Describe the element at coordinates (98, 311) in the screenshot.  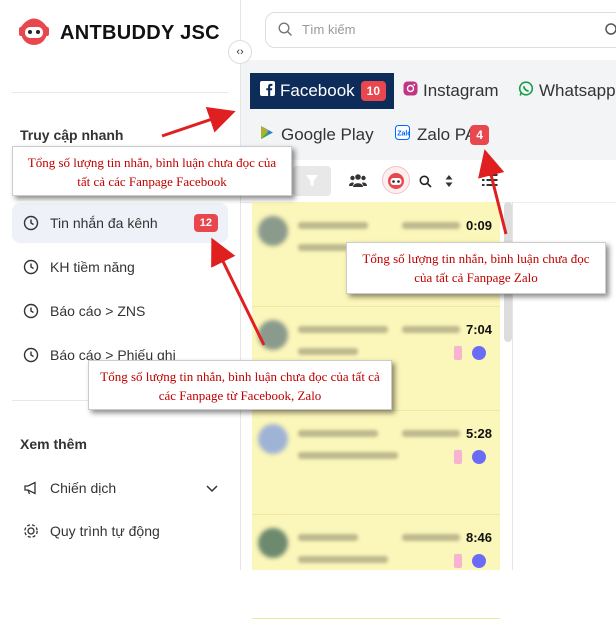
I see `sidebar-item-label: Báo cáo > ZNS` at that location.